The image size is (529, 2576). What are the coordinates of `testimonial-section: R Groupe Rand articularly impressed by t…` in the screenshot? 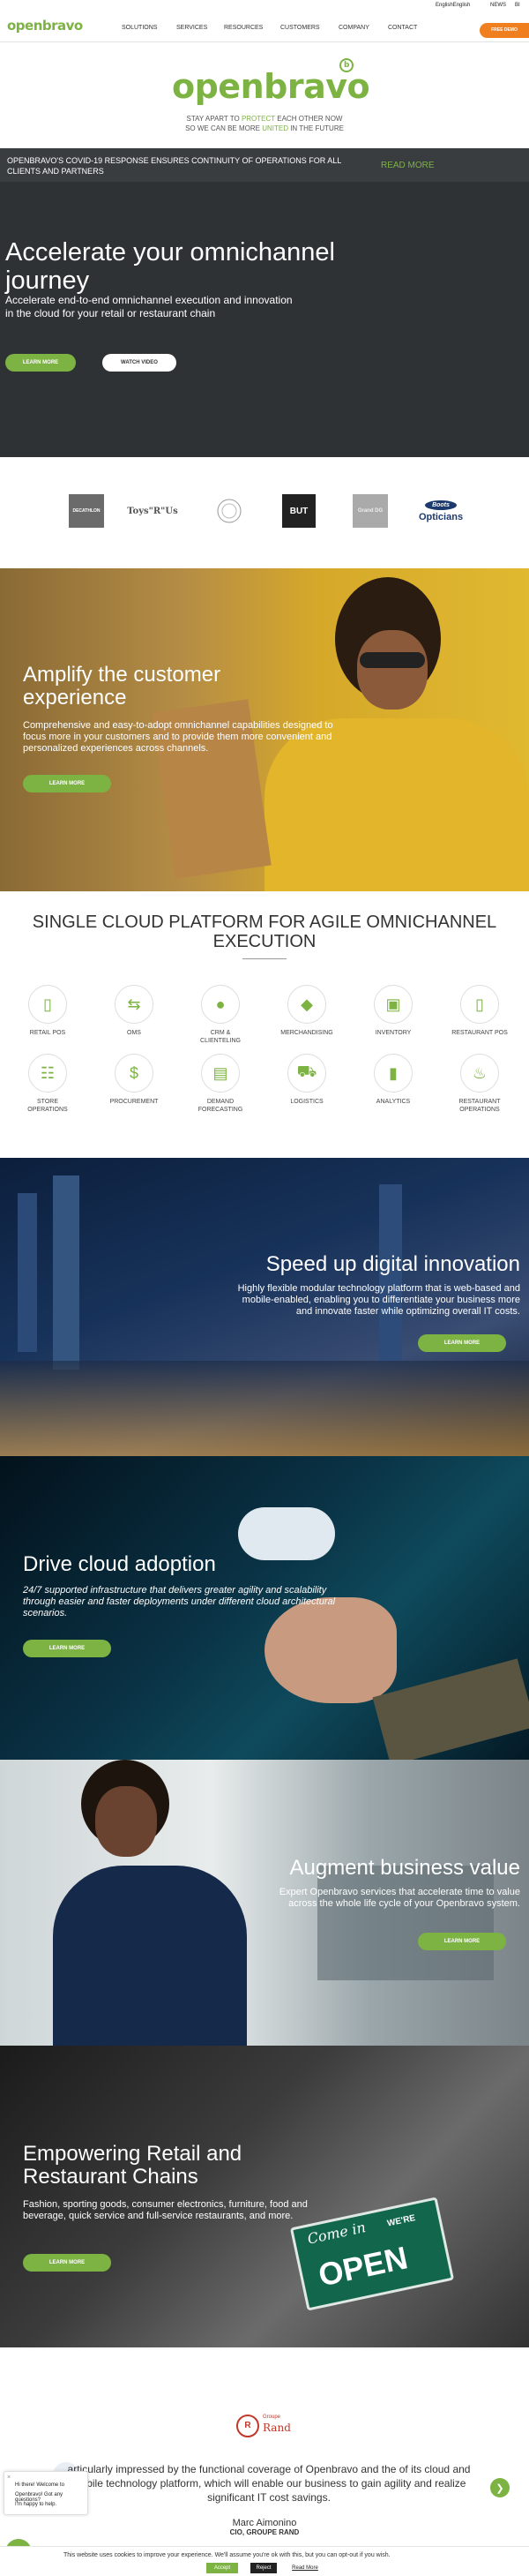 It's located at (264, 2446).